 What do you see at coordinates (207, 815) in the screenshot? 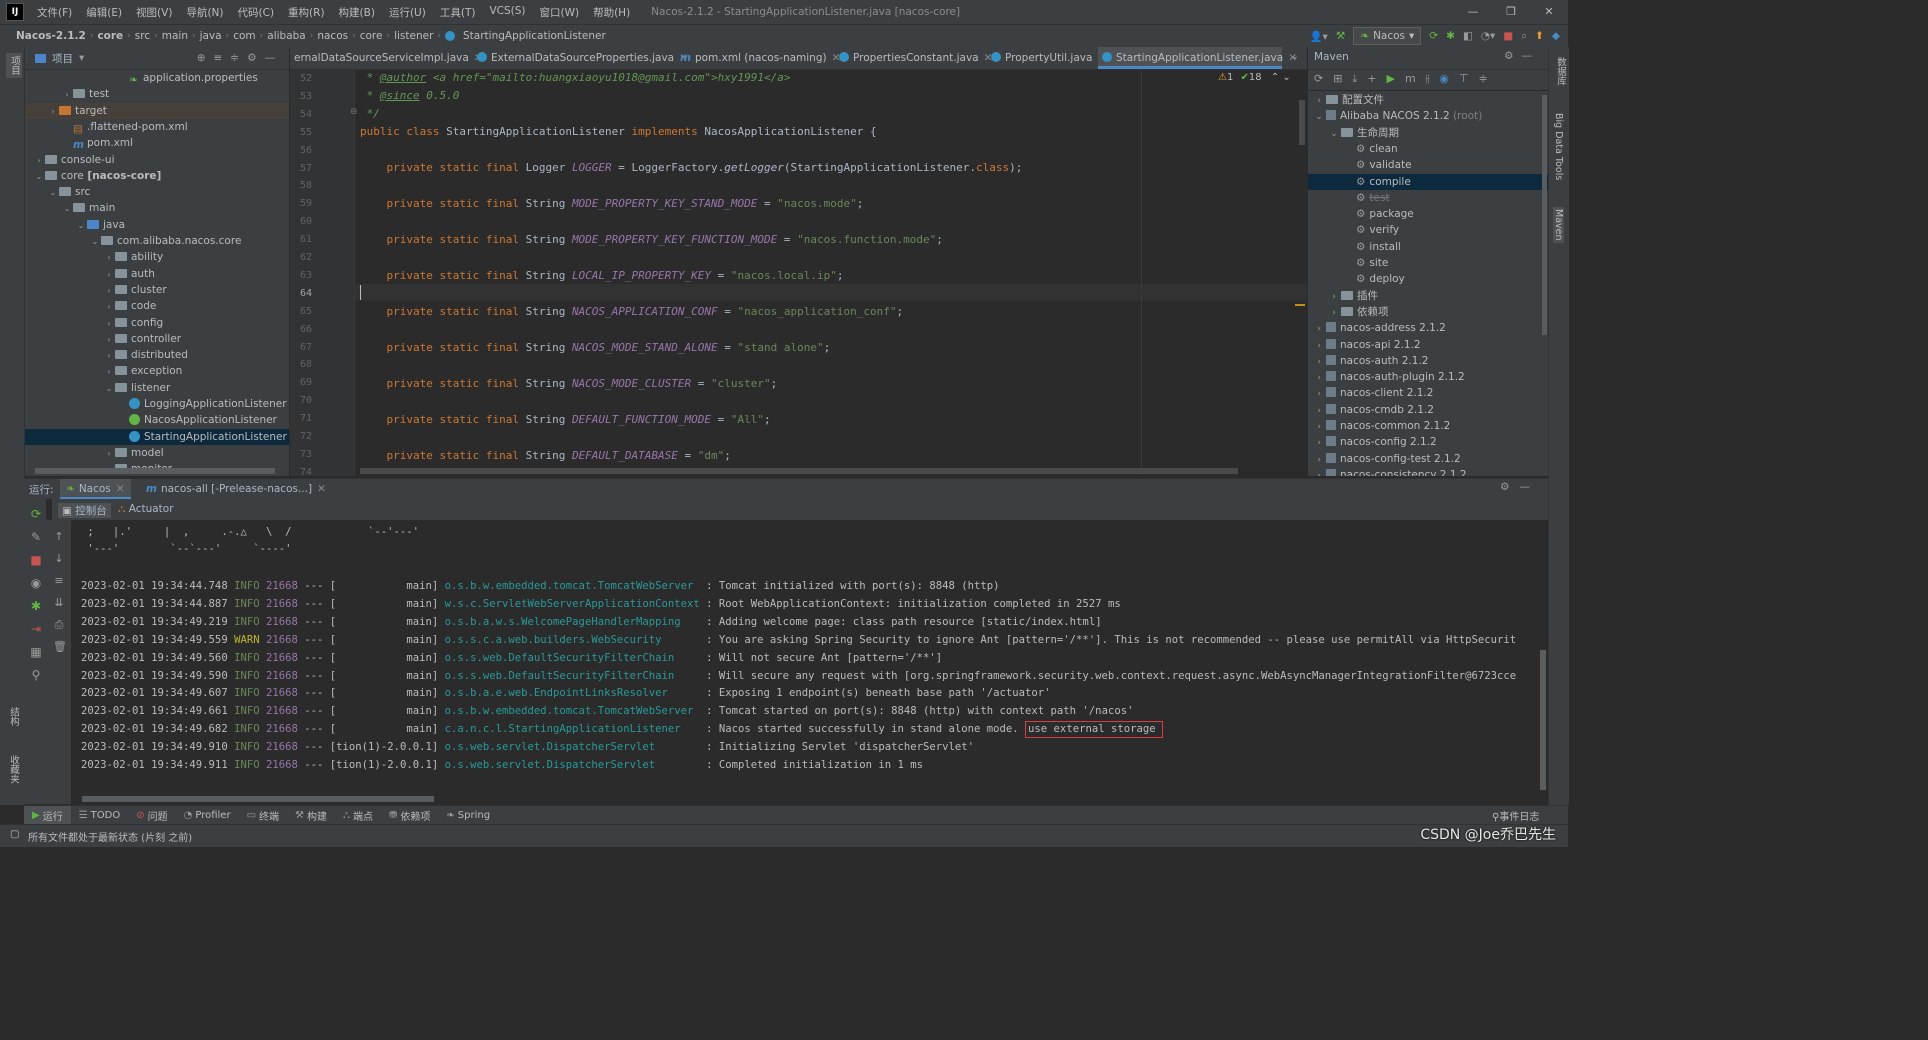
I see `bottom-tool-button: ◔ Profiler` at bounding box center [207, 815].